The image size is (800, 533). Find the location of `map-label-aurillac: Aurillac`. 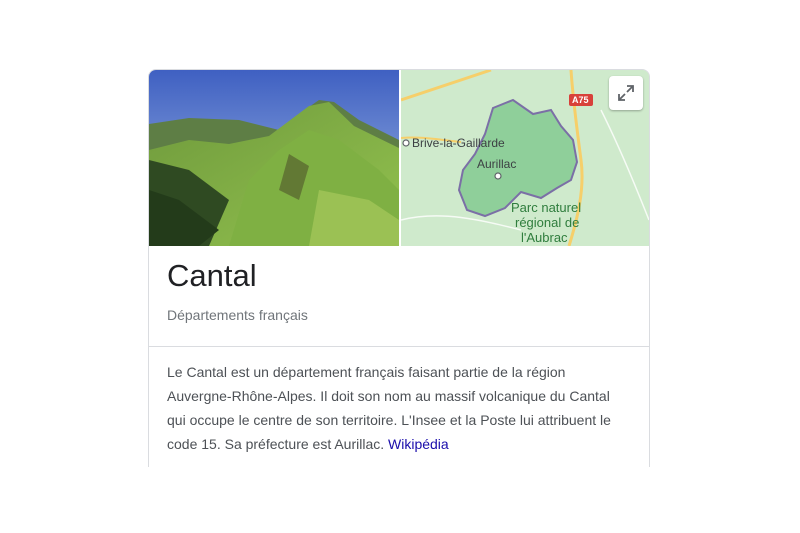

map-label-aurillac: Aurillac is located at coordinates (496, 164).